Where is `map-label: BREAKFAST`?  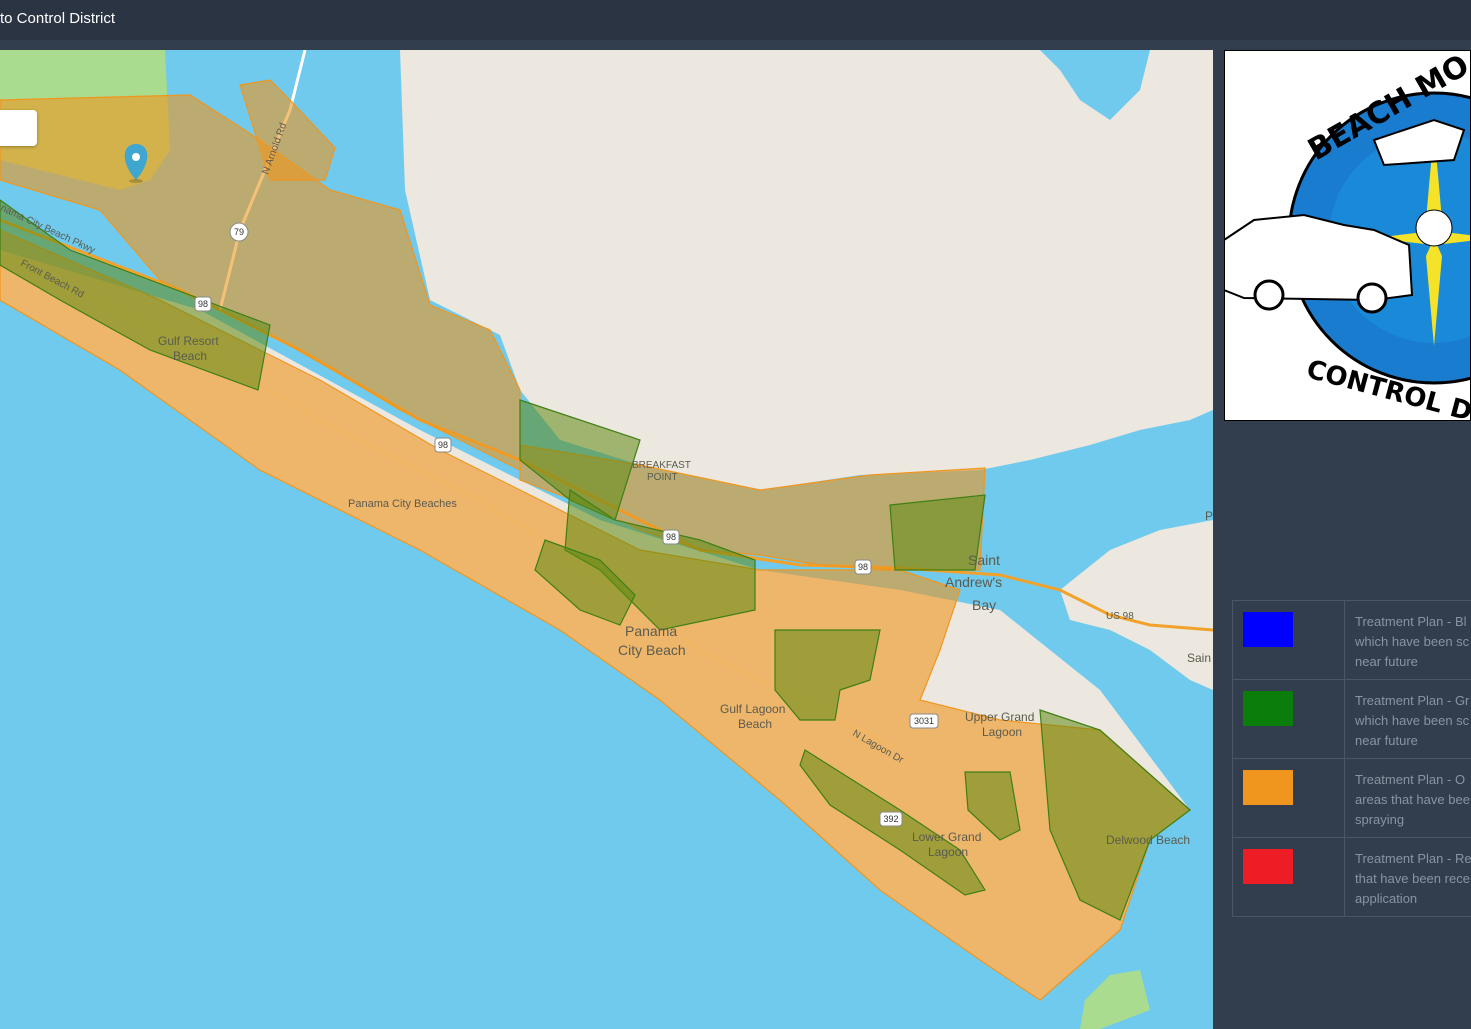
map-label: BREAKFAST is located at coordinates (661, 465).